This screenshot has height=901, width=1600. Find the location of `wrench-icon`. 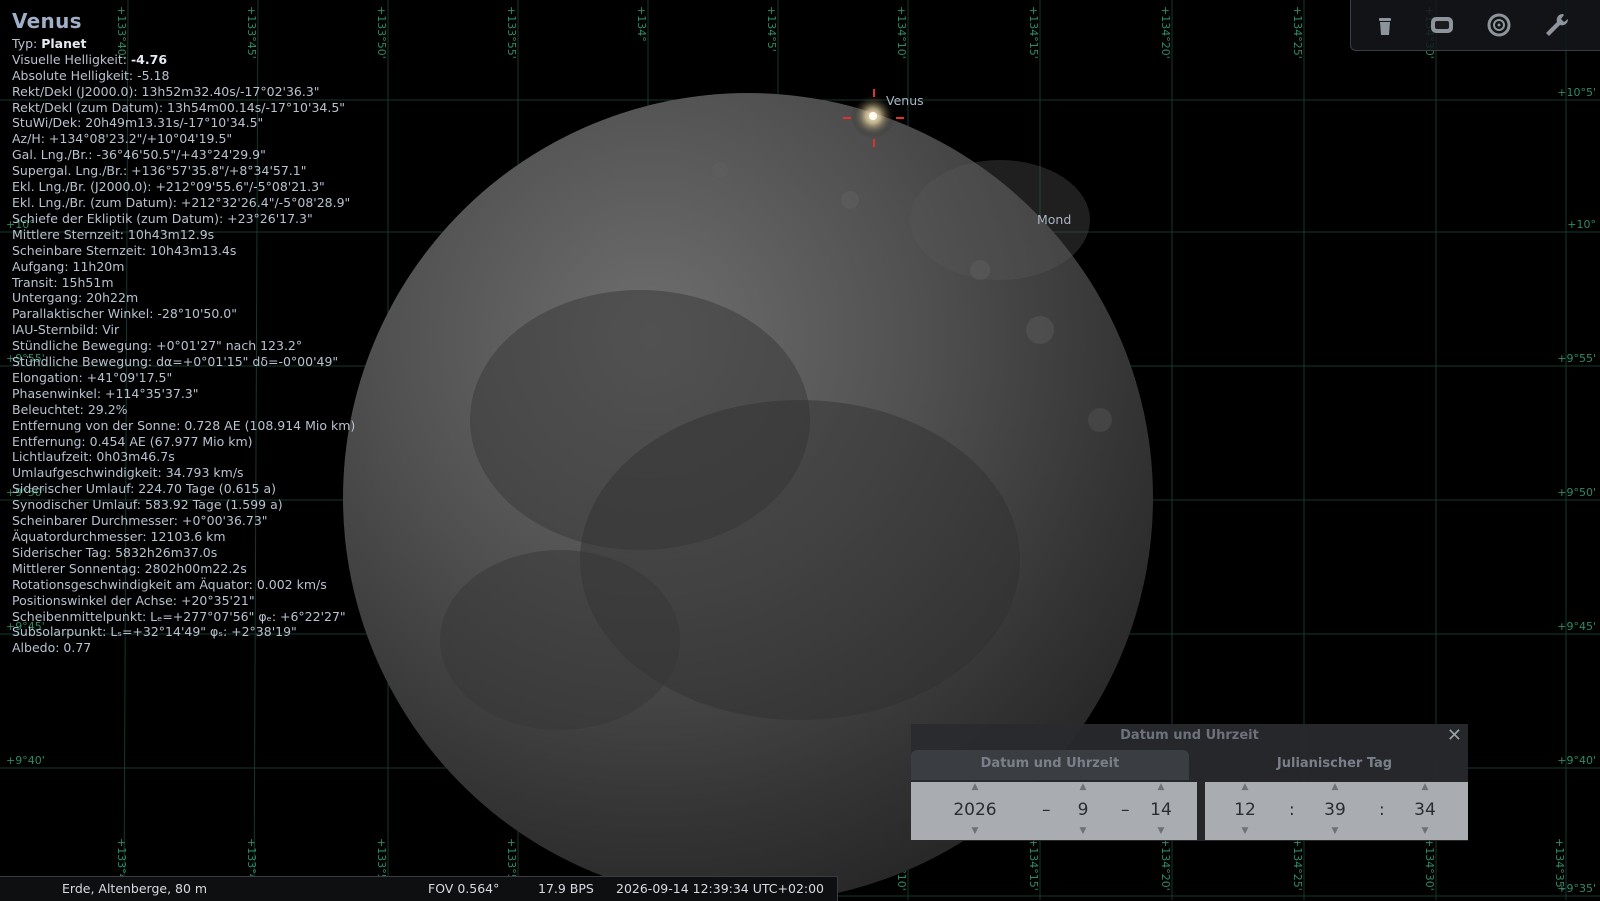

wrench-icon is located at coordinates (1556, 25).